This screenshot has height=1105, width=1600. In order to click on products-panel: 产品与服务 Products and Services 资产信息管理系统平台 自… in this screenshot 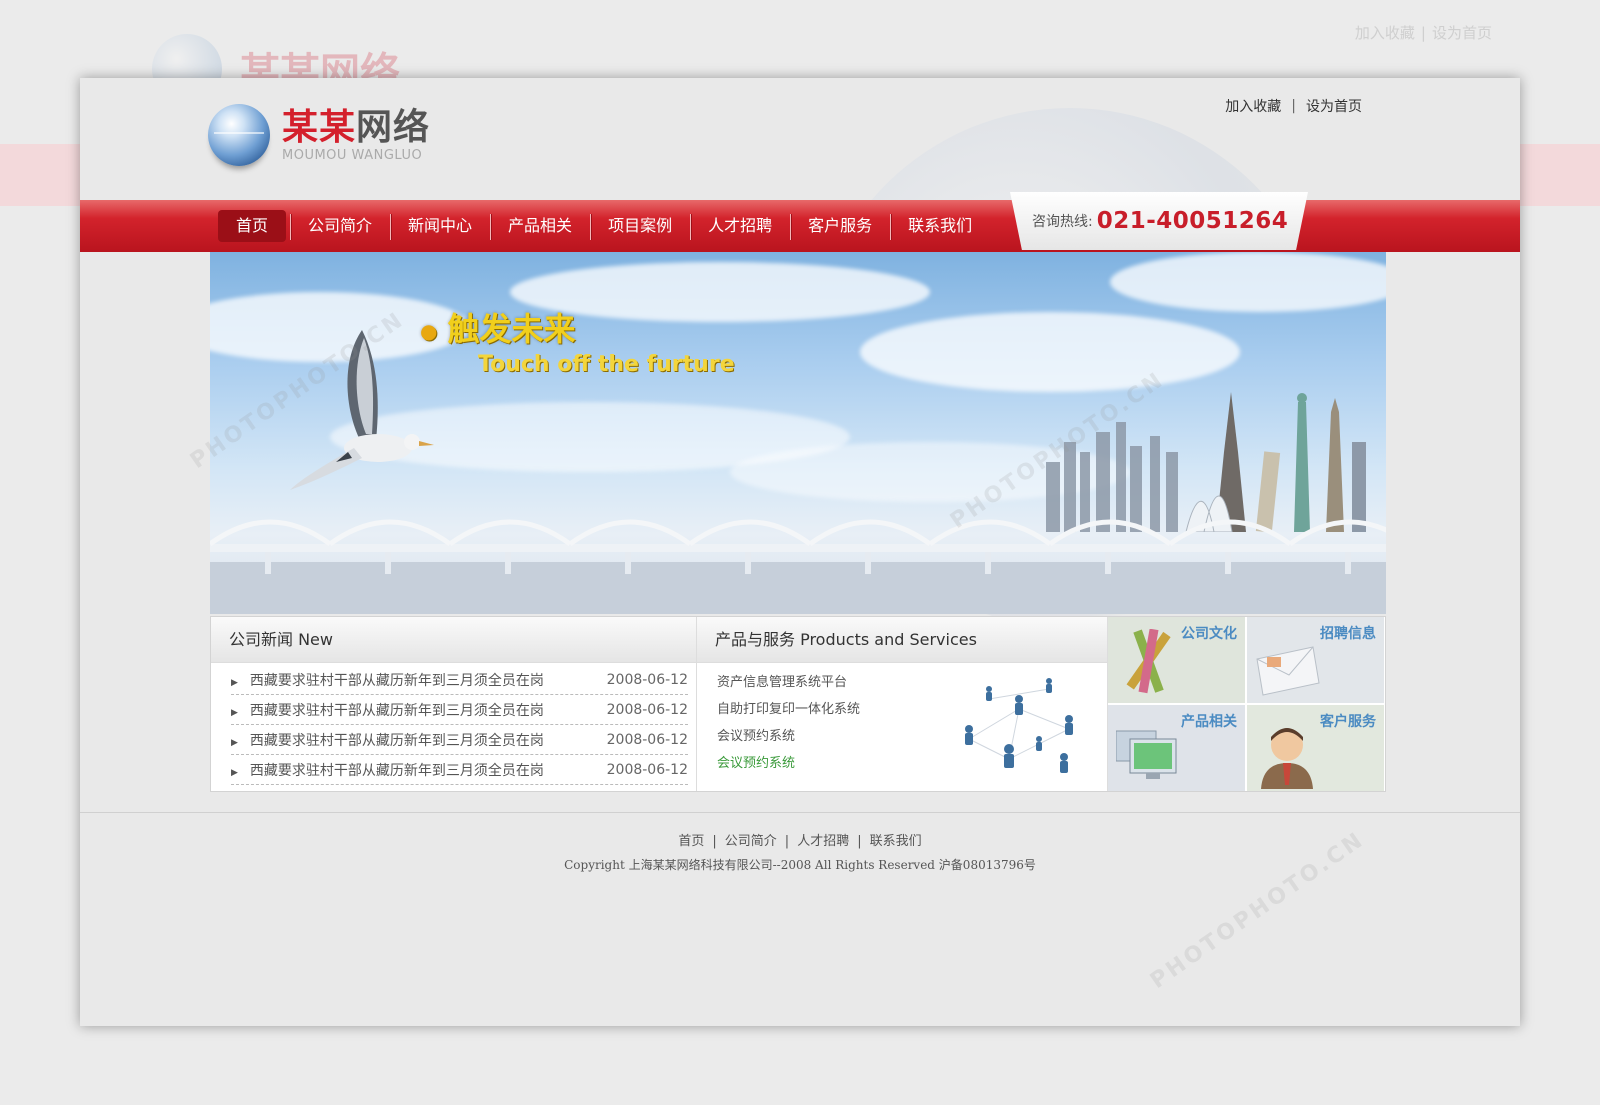, I will do `click(902, 704)`.